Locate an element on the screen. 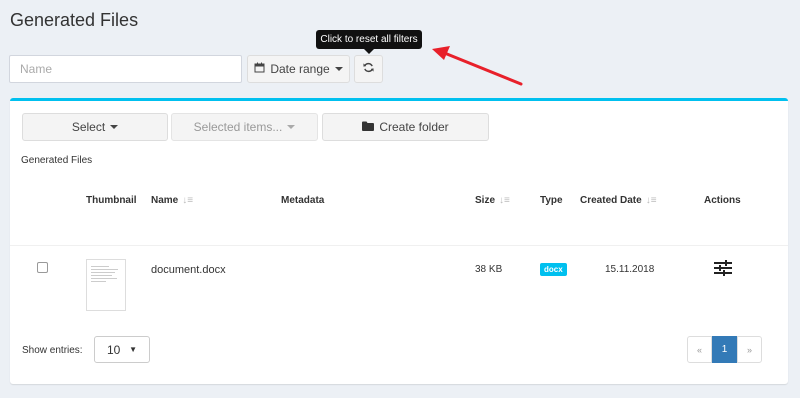 The height and width of the screenshot is (398, 800). show-entries-label: Show entries: is located at coordinates (52, 350).